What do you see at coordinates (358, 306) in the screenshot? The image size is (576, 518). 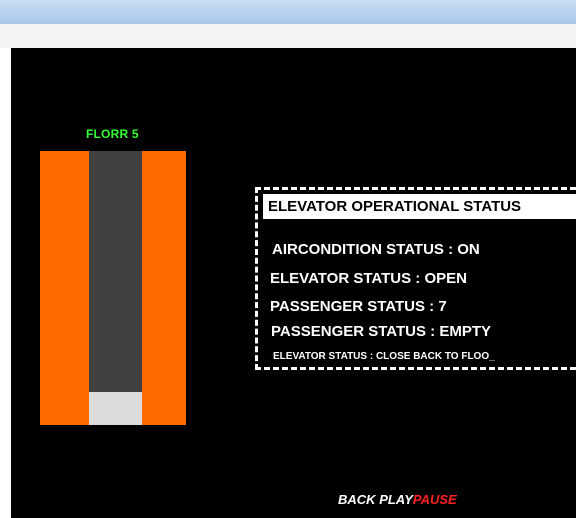 I see `passenger-count-status: PASSENGER STATUS : 7` at bounding box center [358, 306].